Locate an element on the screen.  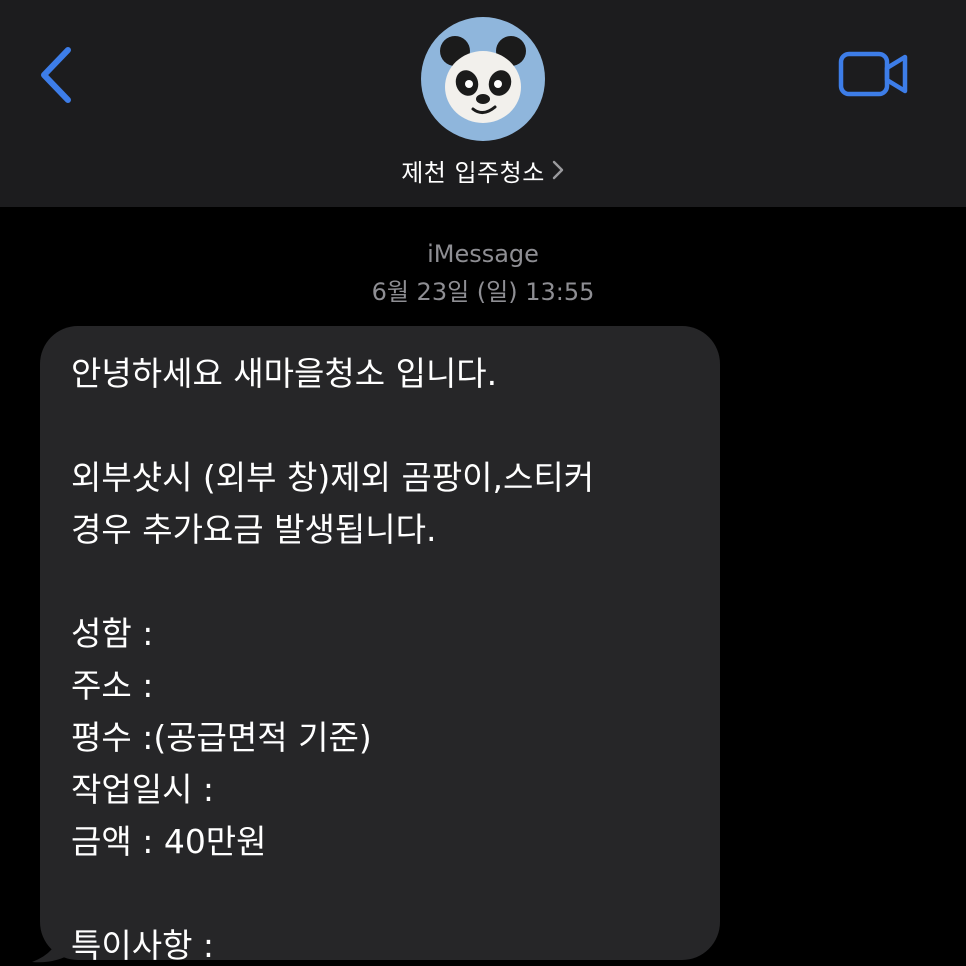
message-line: 특이사항 : is located at coordinates (143, 945).